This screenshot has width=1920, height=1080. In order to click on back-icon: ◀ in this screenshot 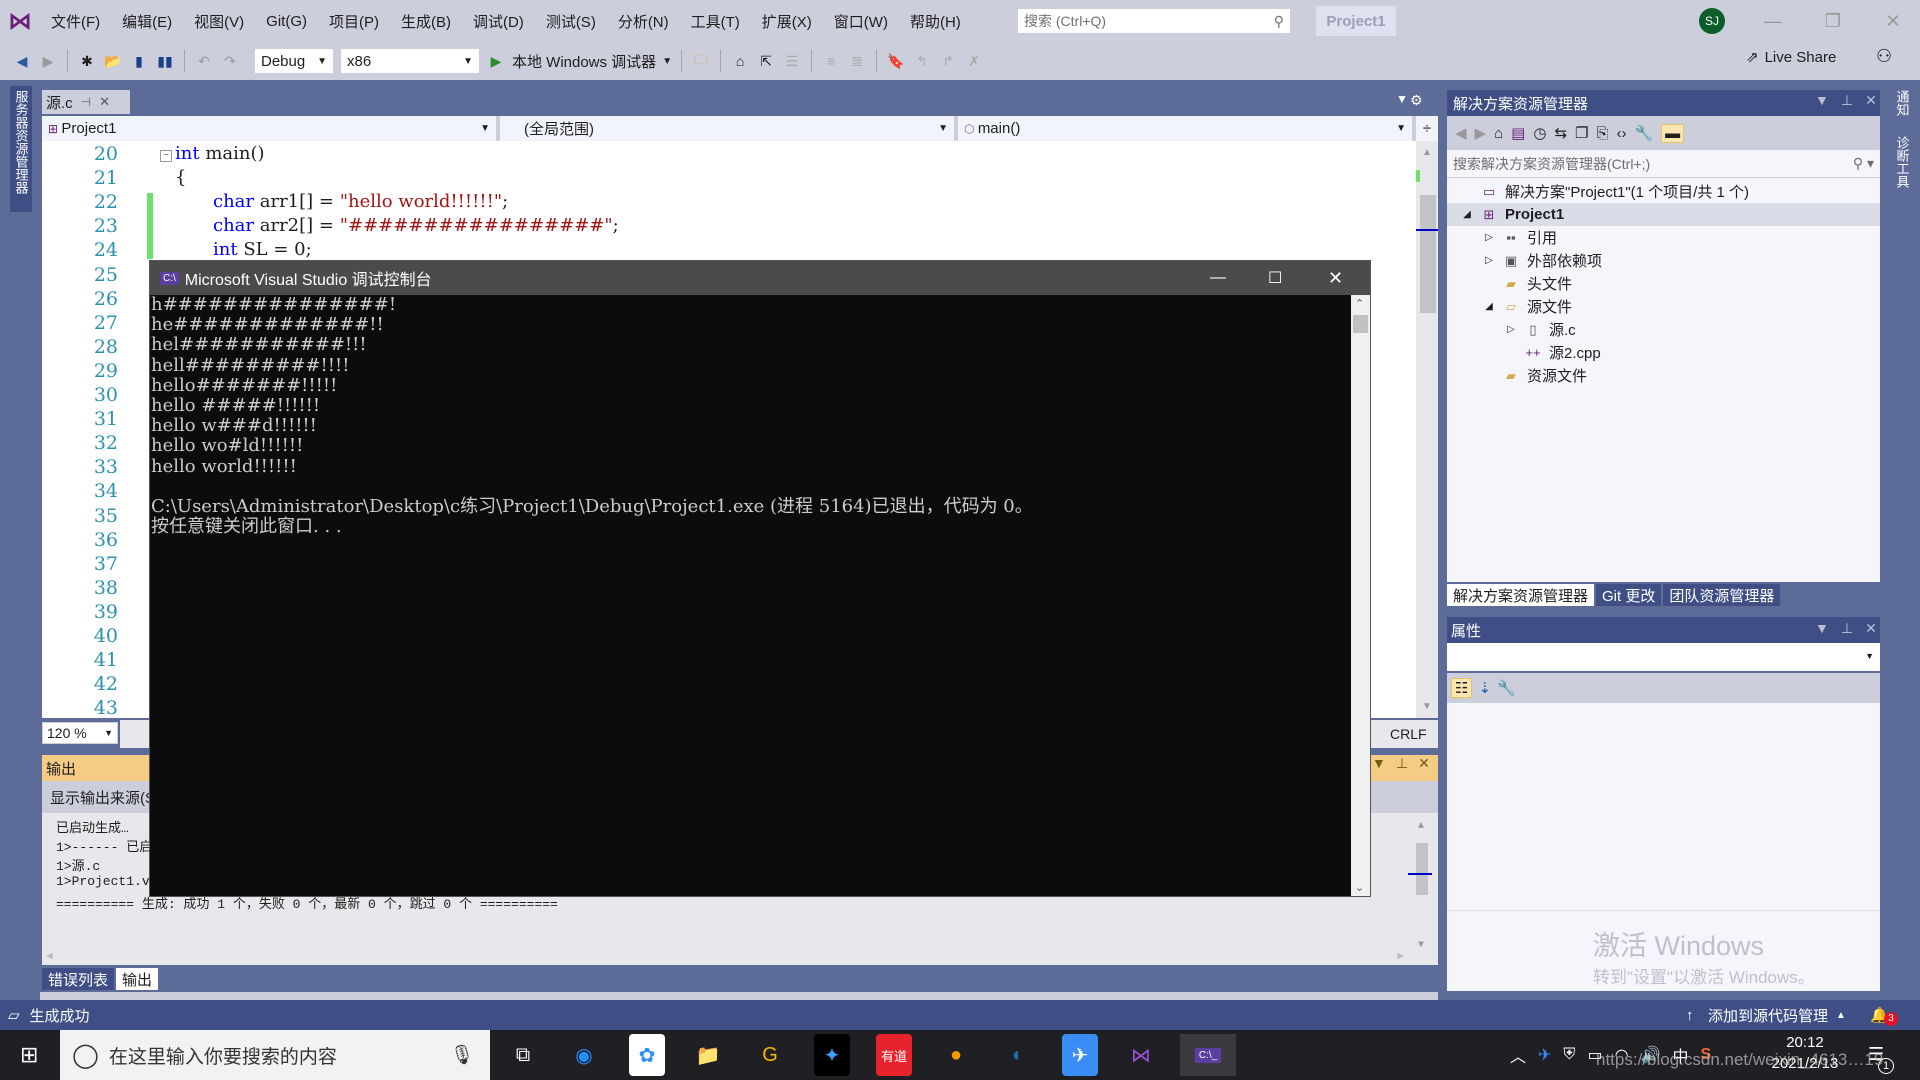, I will do `click(1461, 133)`.